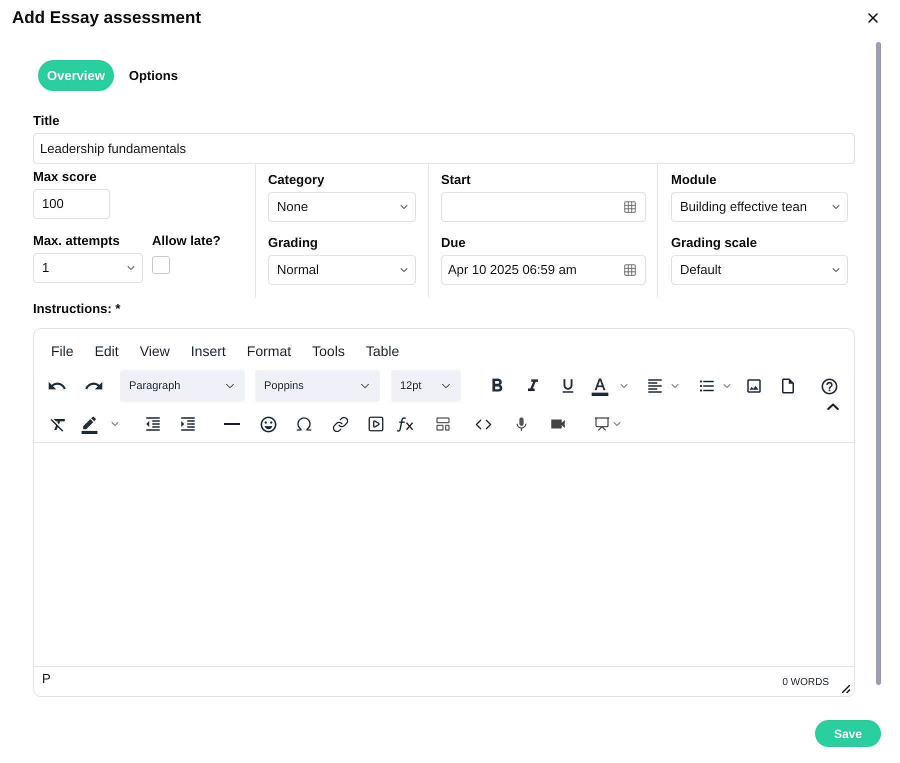  What do you see at coordinates (754, 386) in the screenshot?
I see `image-icon` at bounding box center [754, 386].